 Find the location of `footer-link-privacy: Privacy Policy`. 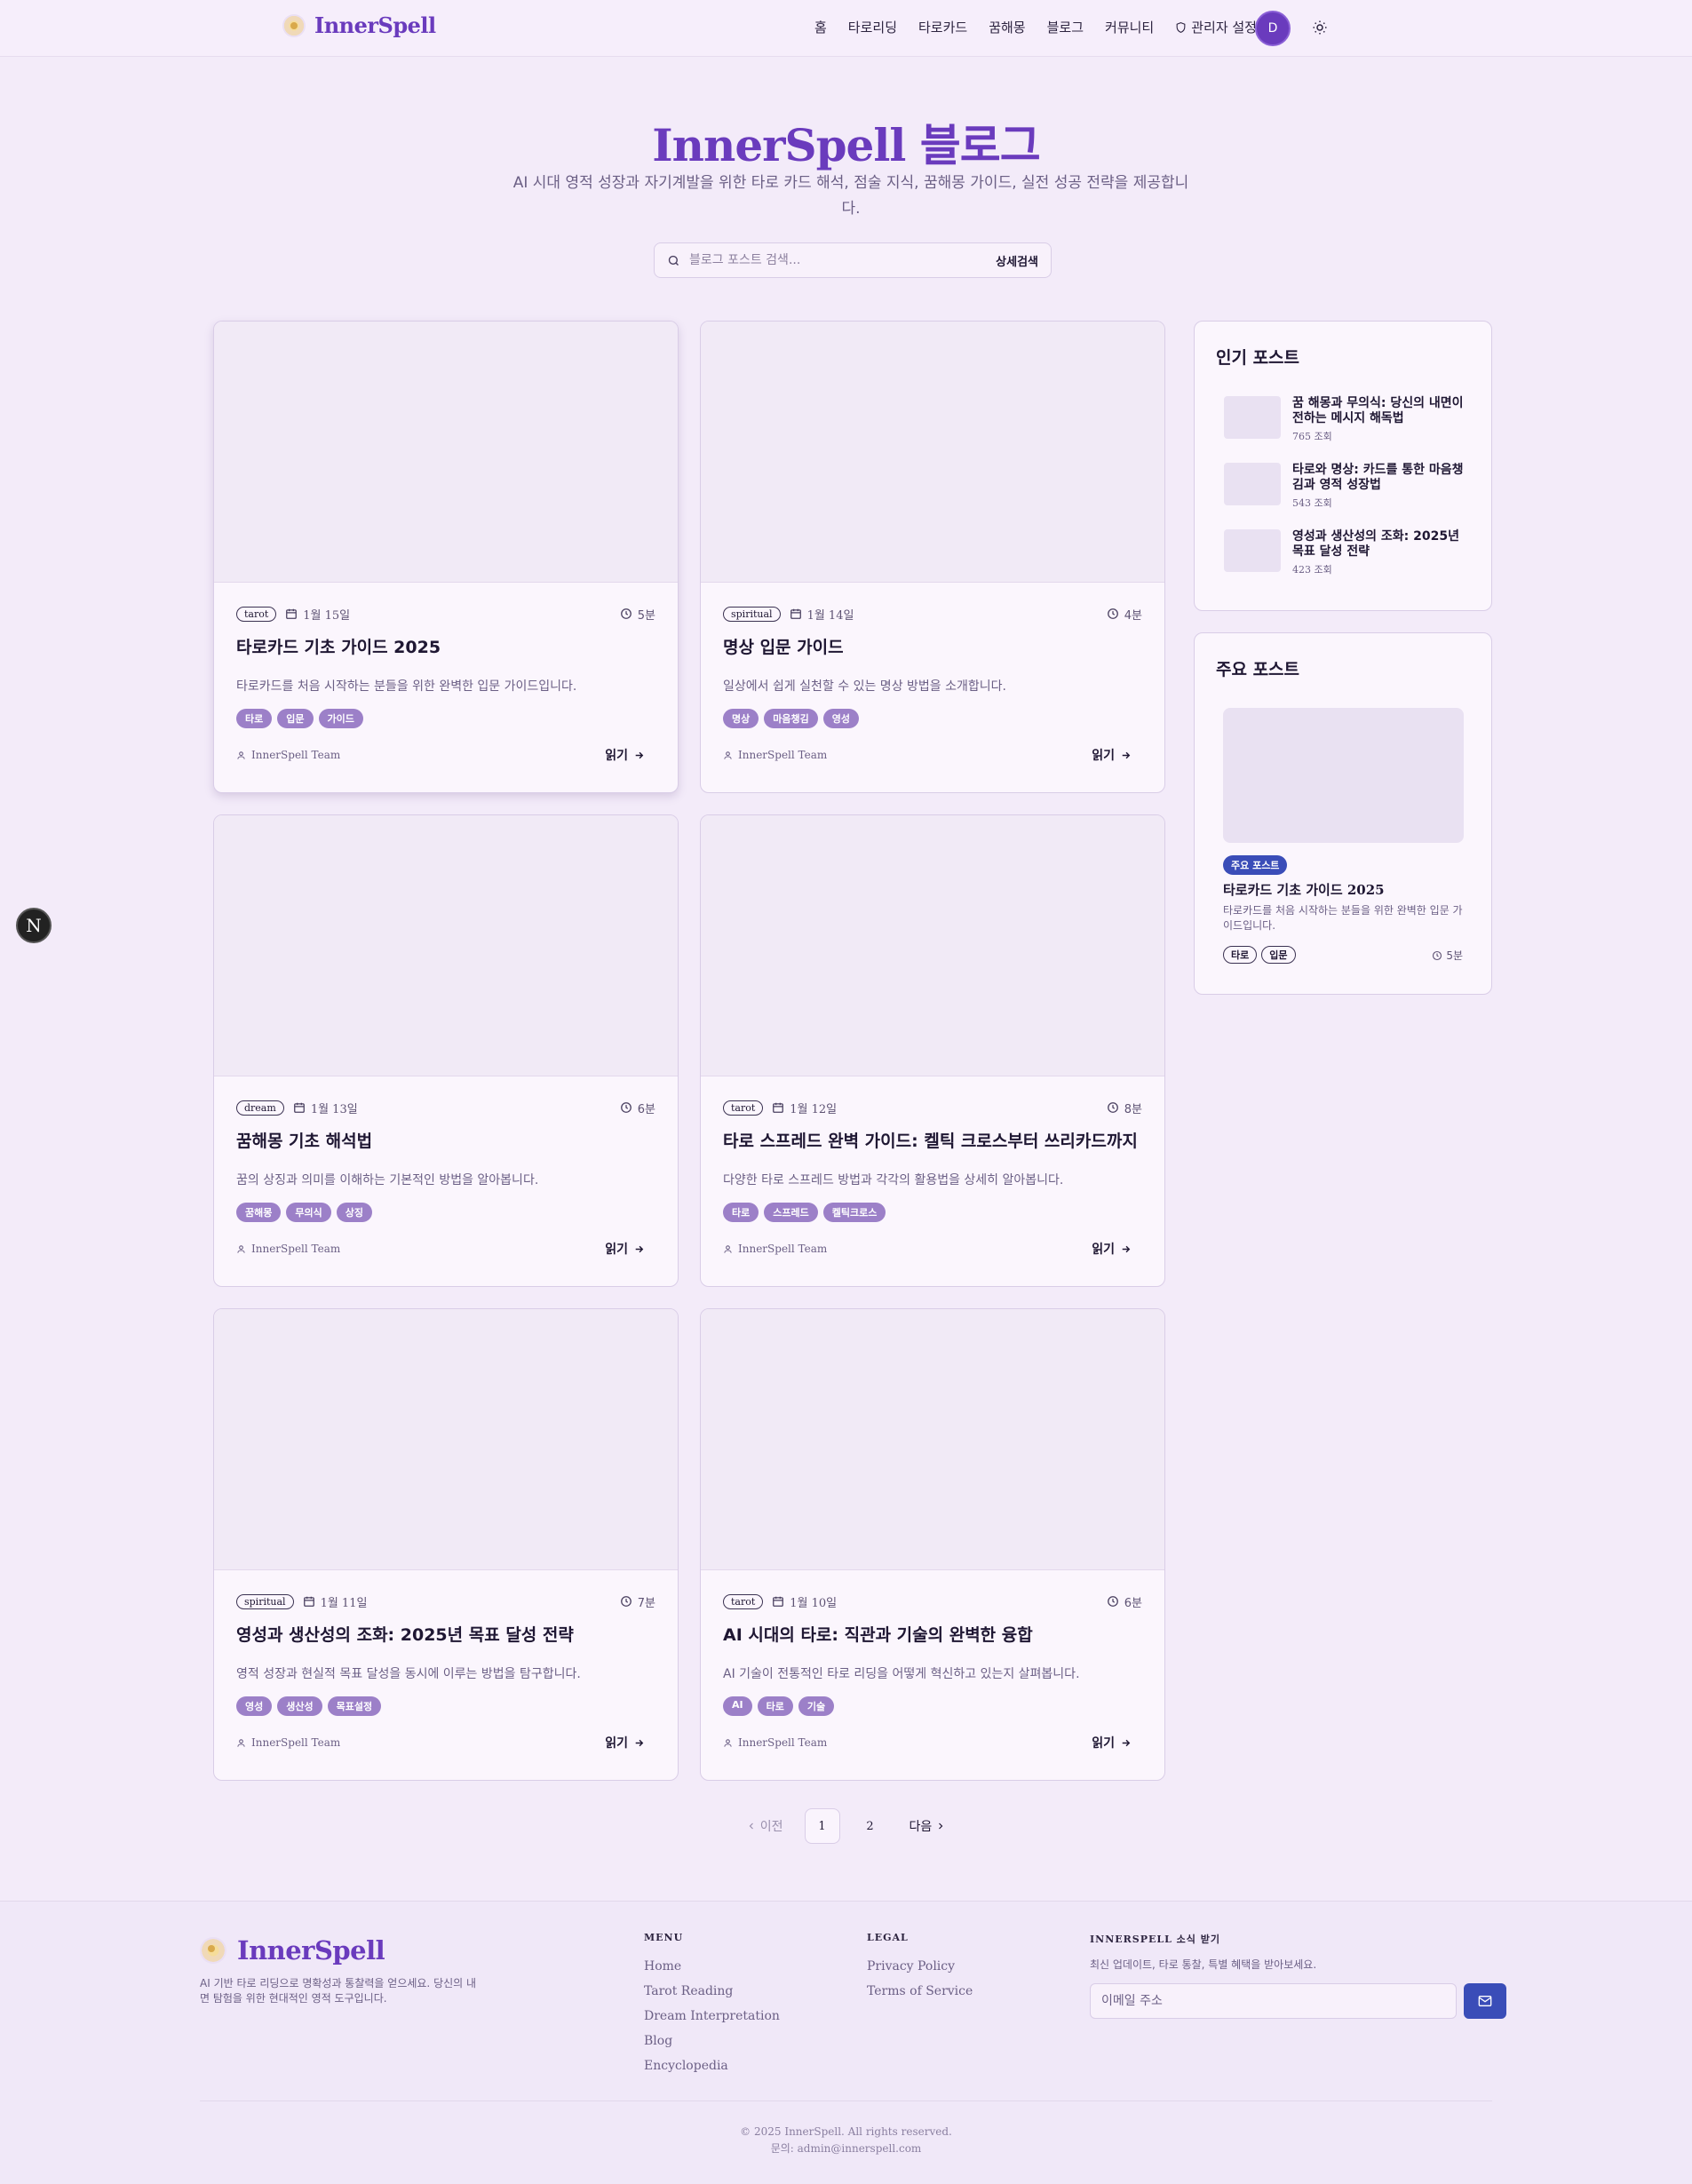

footer-link-privacy: Privacy Policy is located at coordinates (920, 1966).